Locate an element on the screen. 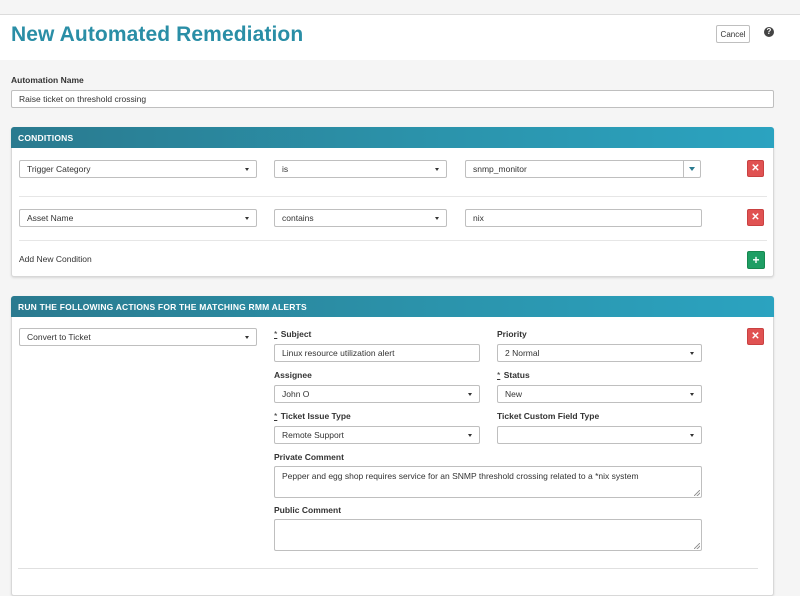  condition-2-field-select: Asset Name is located at coordinates (138, 218).